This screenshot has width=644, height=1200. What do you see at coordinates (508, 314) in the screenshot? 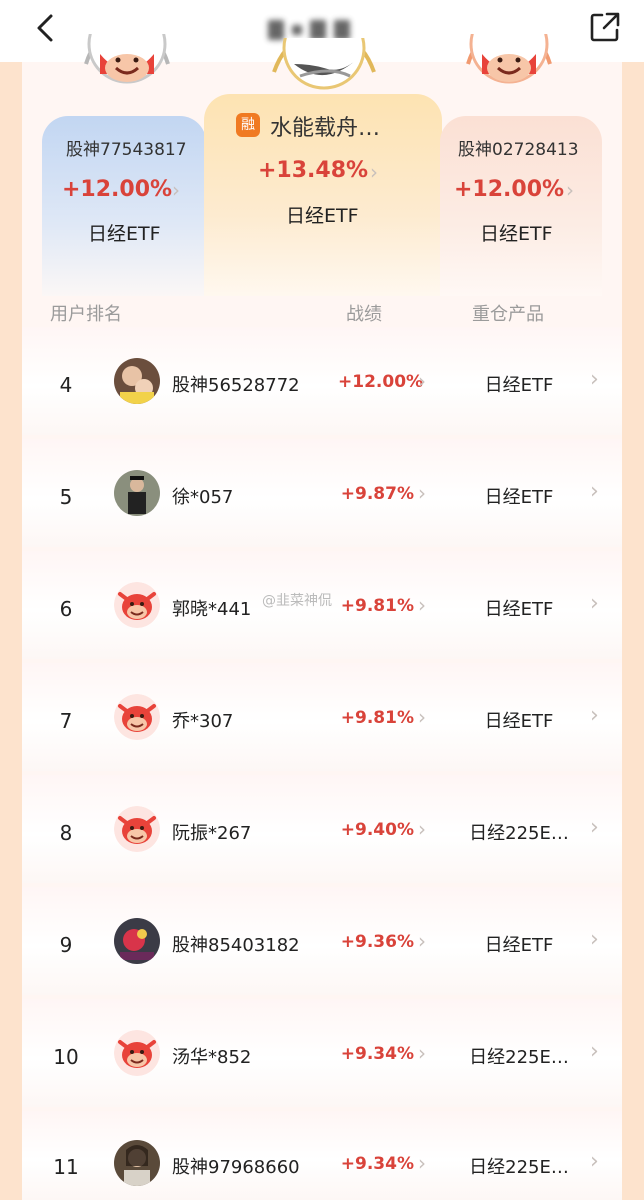
I see `header-top-holding: 重仓产品` at bounding box center [508, 314].